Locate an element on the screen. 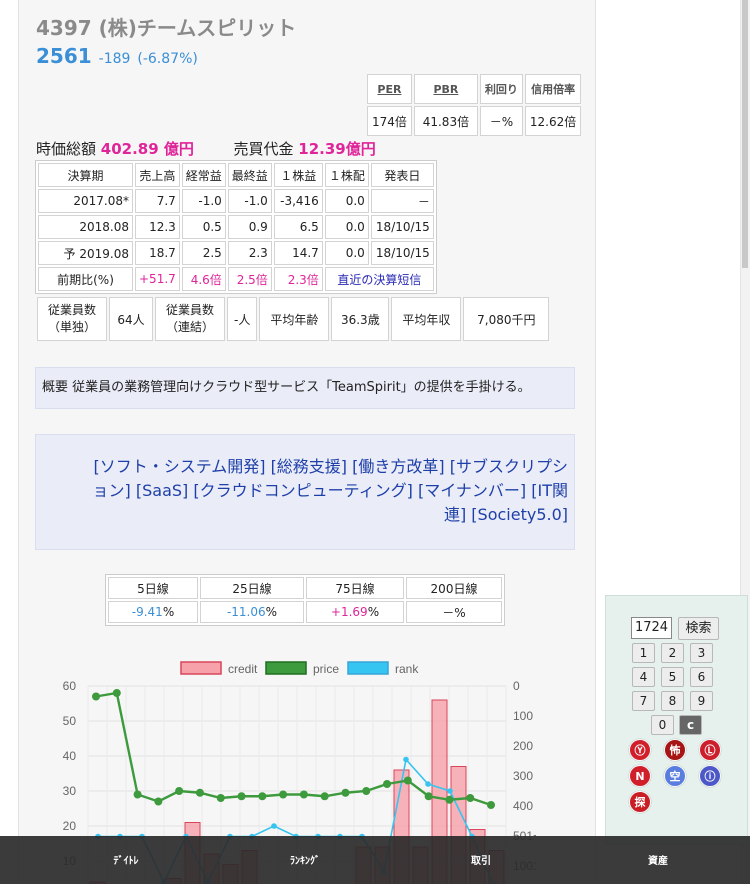  clear-button: c is located at coordinates (690, 725).